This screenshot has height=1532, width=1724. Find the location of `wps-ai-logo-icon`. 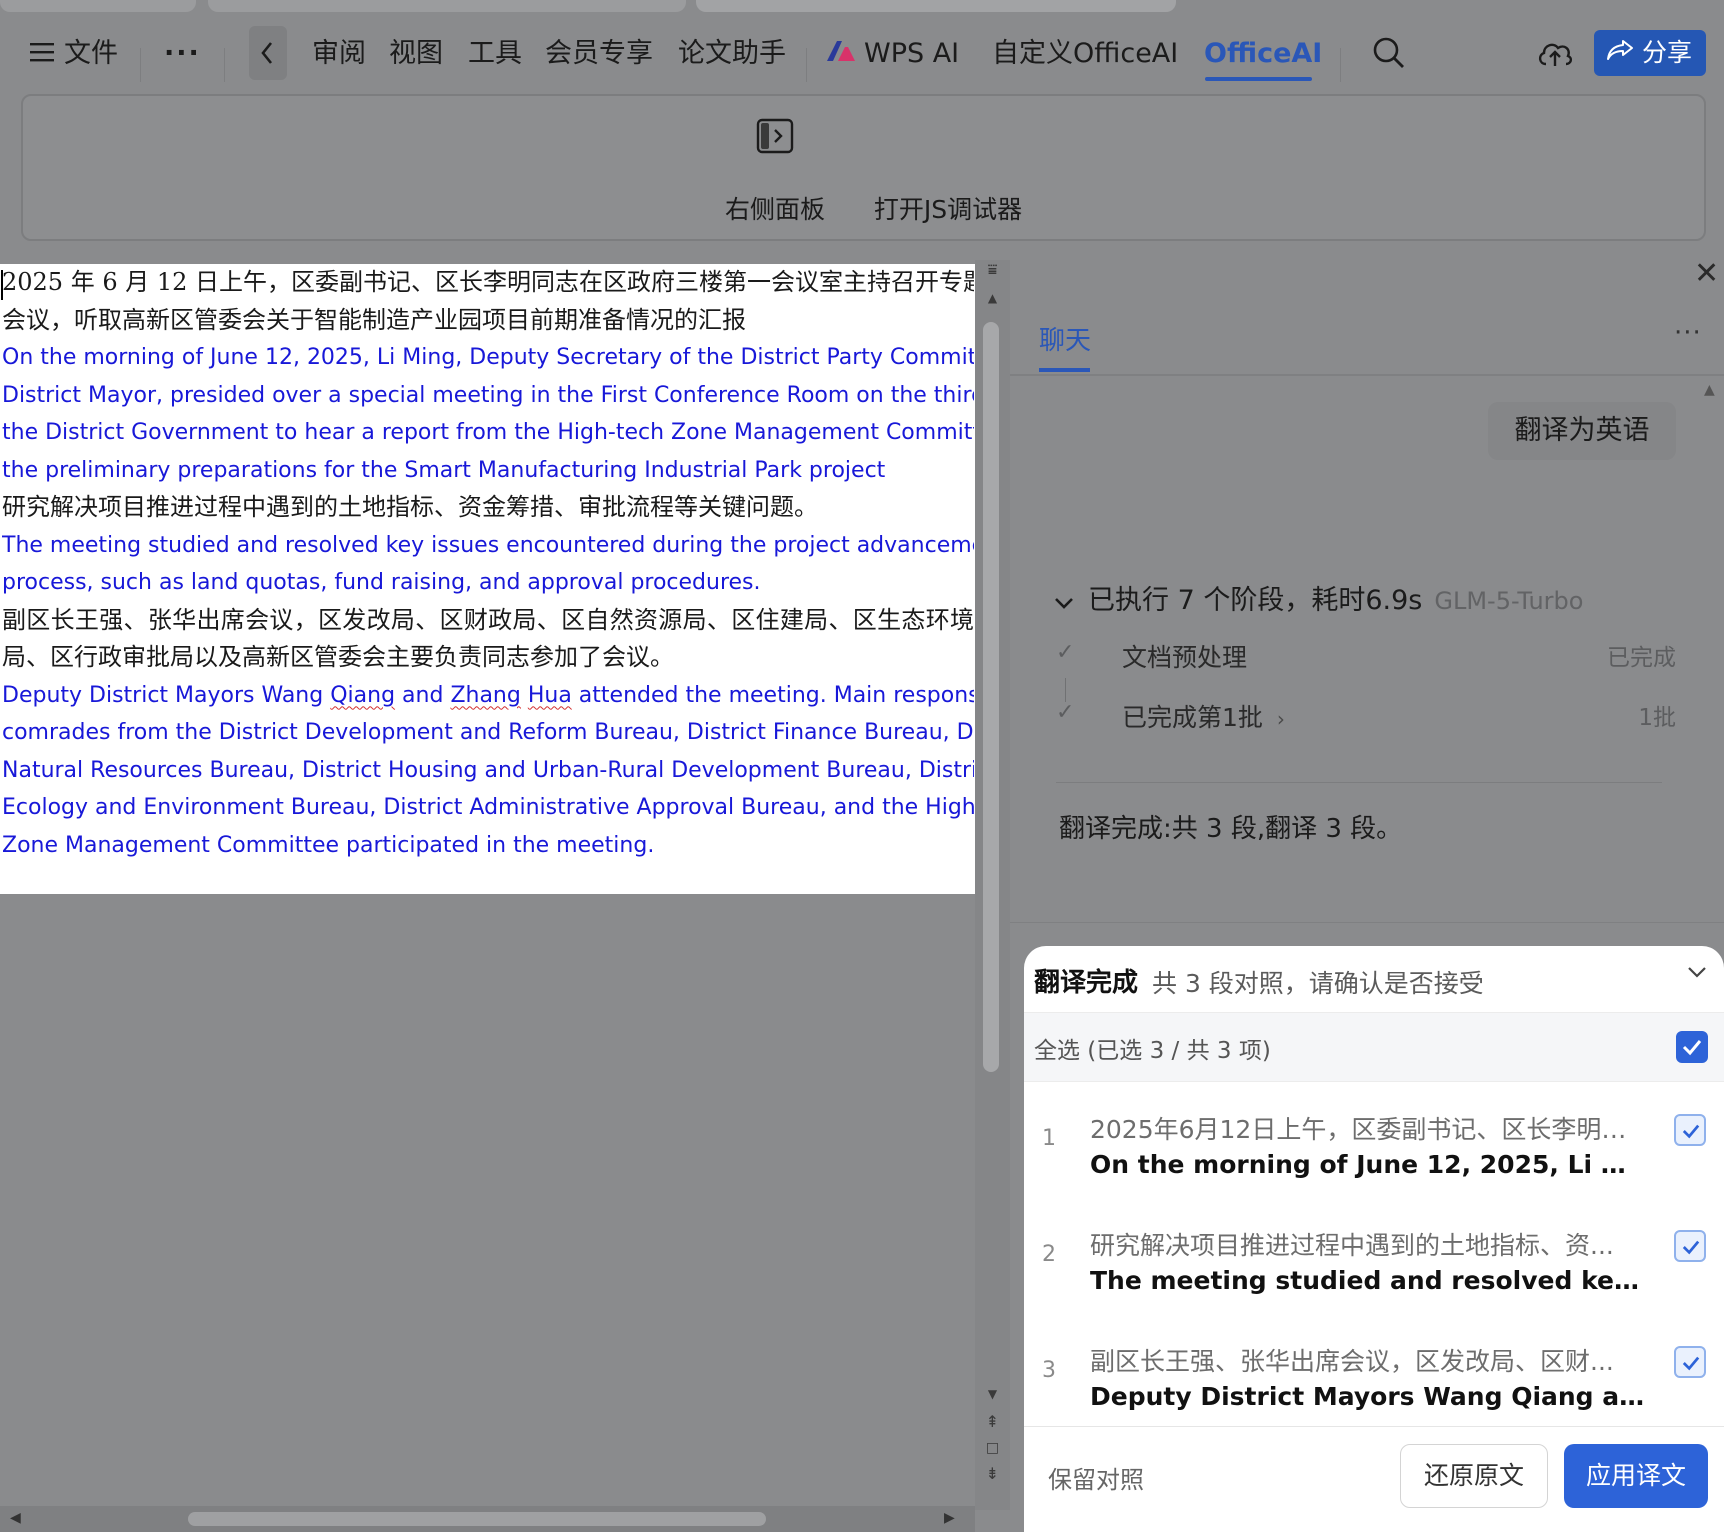

wps-ai-logo-icon is located at coordinates (841, 55).